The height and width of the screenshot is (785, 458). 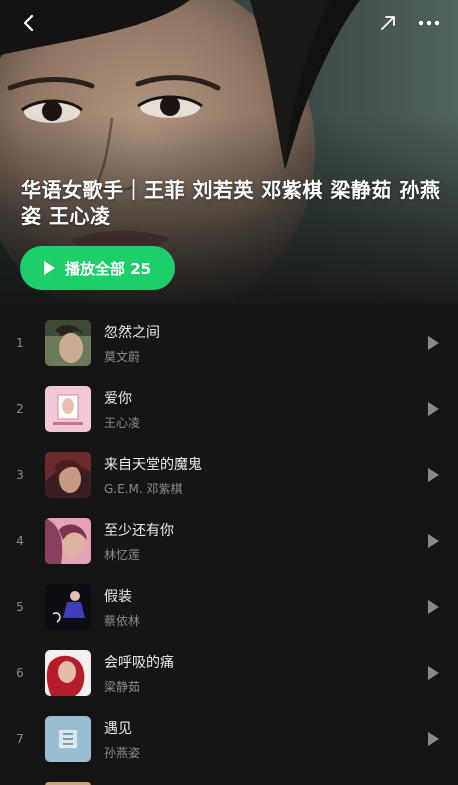 I want to click on more-dots-icon, so click(x=429, y=23).